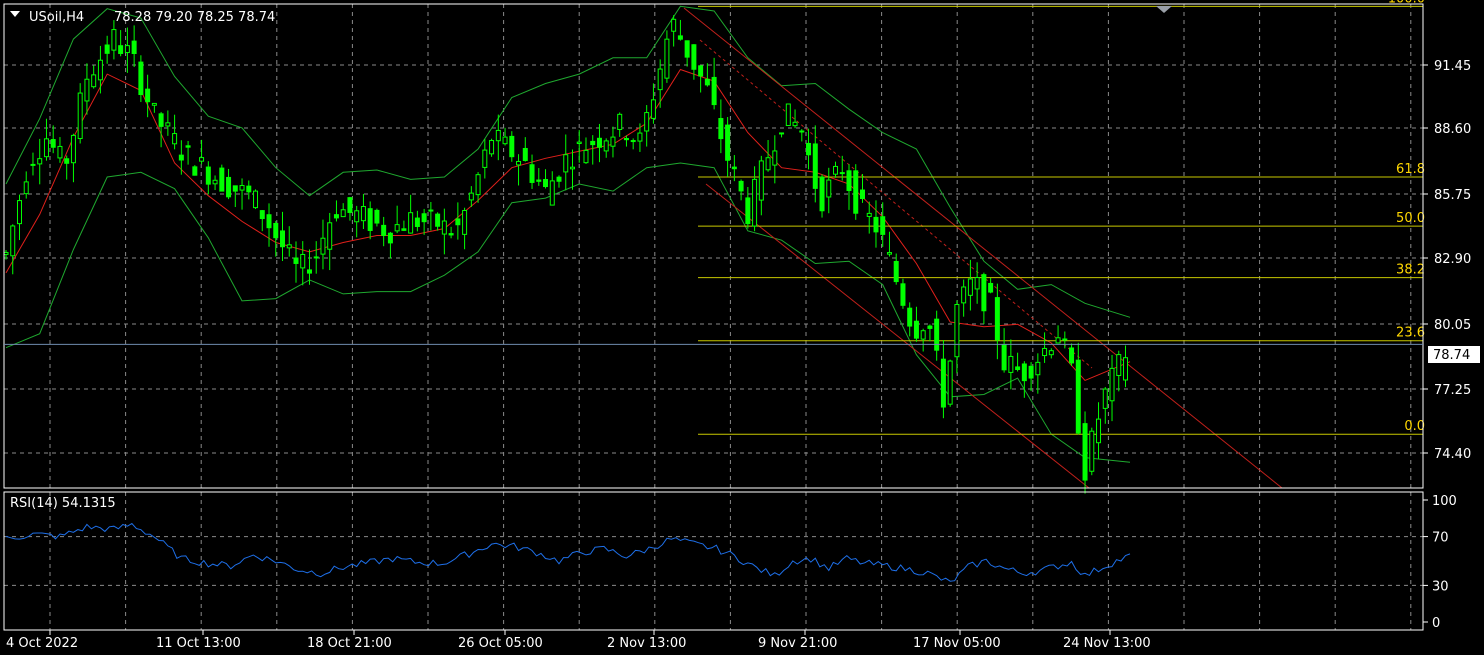 The image size is (1484, 655). Describe the element at coordinates (1107, 643) in the screenshot. I see `x-tick-label: 24 Nov 13:00` at that location.